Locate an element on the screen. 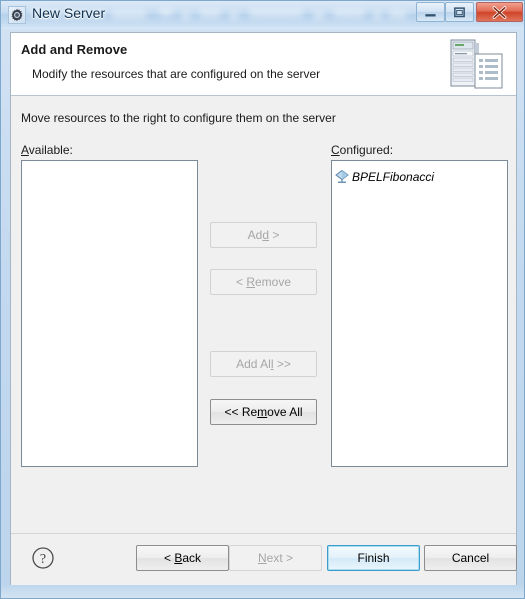 Image resolution: width=525 pixels, height=599 pixels. remove-button-suffix: emove is located at coordinates (273, 282).